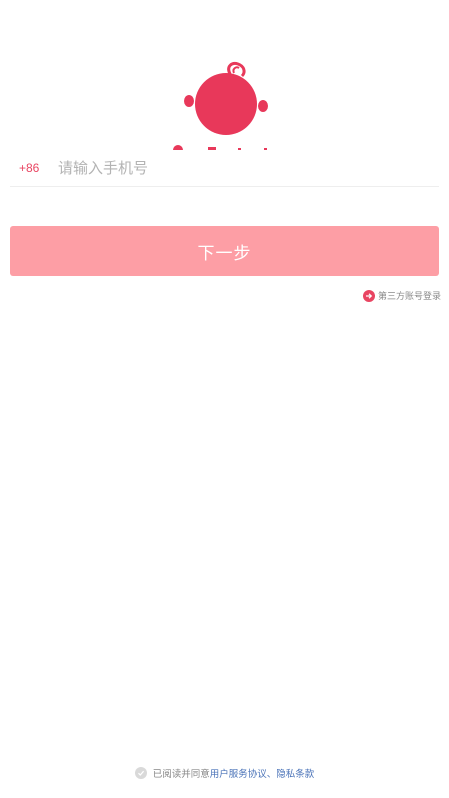 This screenshot has height=798, width=449. Describe the element at coordinates (409, 297) in the screenshot. I see `third-party-login-label: 第三方账号登录` at that location.